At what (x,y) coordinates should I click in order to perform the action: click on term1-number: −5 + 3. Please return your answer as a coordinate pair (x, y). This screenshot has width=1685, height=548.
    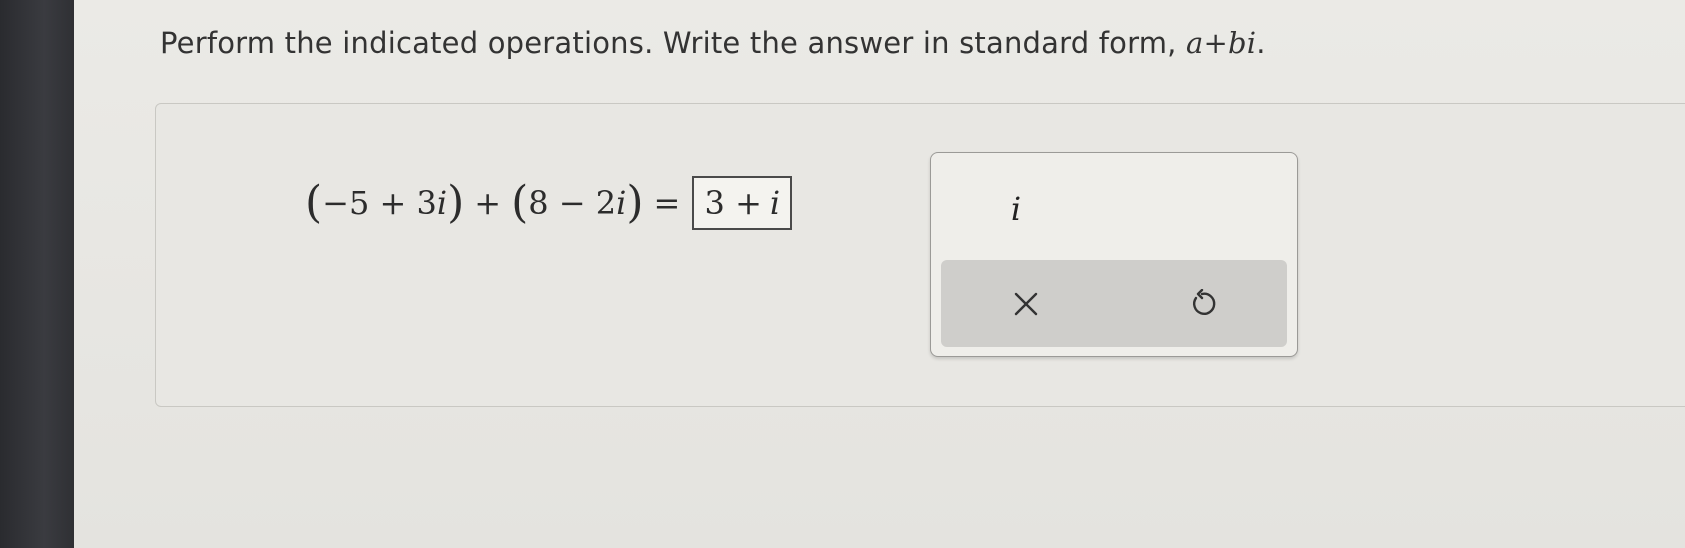
    Looking at the image, I should click on (379, 203).